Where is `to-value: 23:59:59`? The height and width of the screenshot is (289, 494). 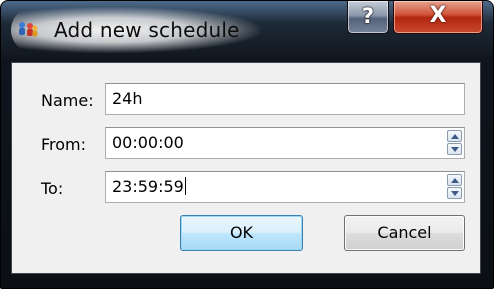
to-value: 23:59:59 is located at coordinates (148, 186).